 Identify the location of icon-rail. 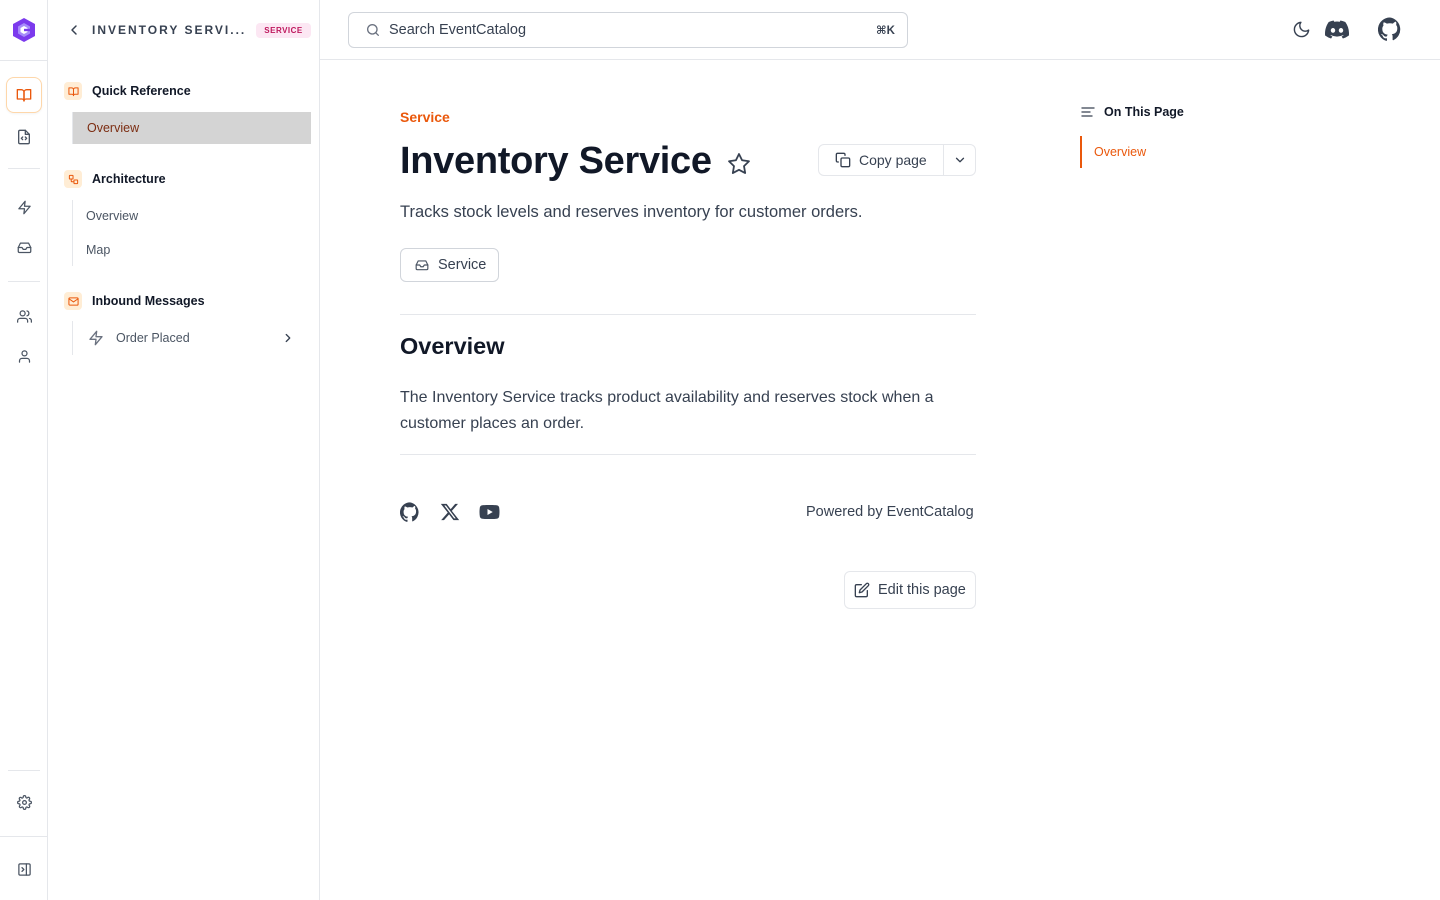
(24, 450).